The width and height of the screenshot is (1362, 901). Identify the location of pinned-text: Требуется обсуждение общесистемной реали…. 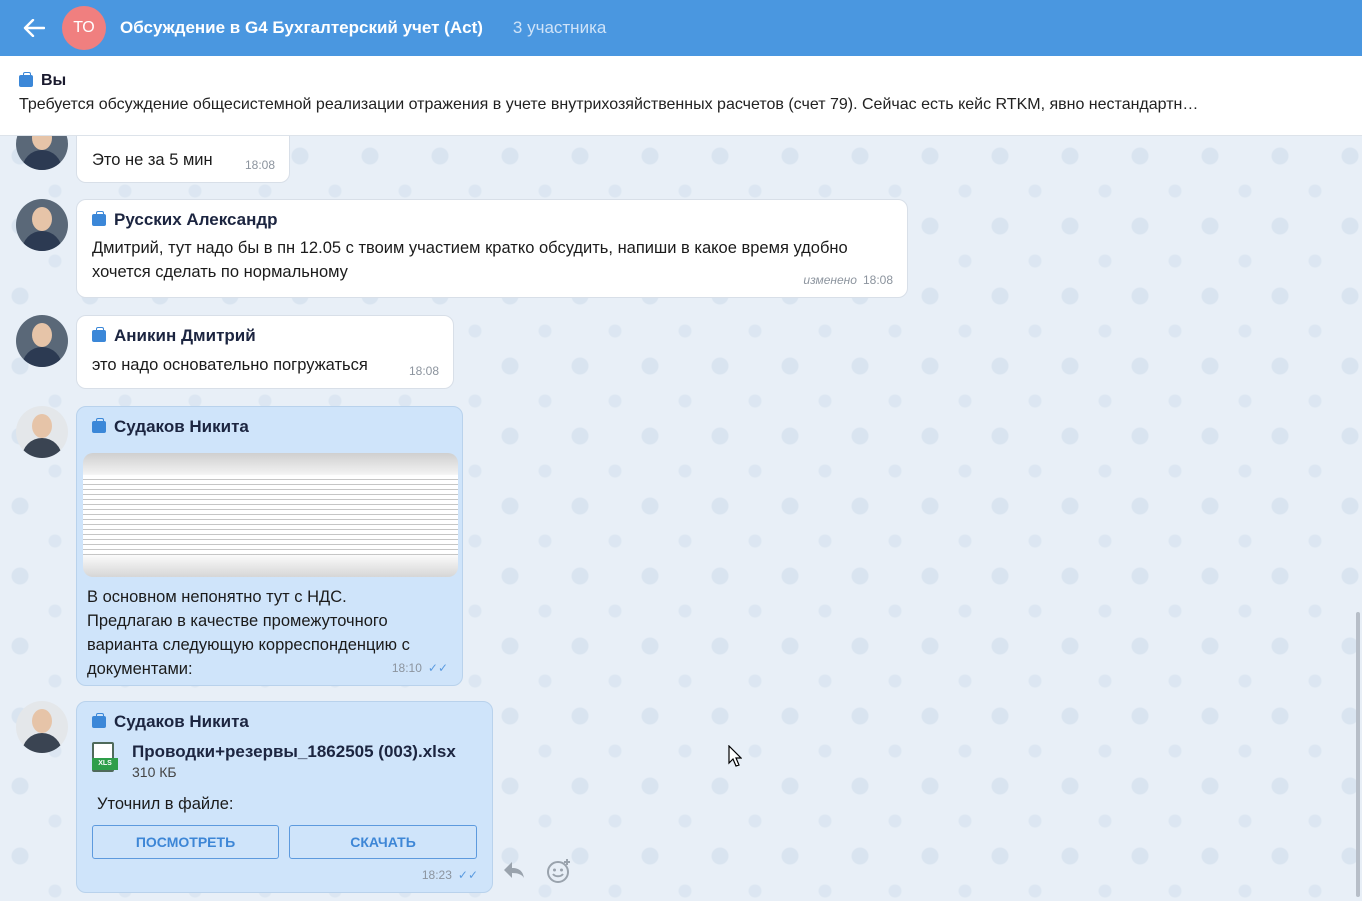
(609, 104).